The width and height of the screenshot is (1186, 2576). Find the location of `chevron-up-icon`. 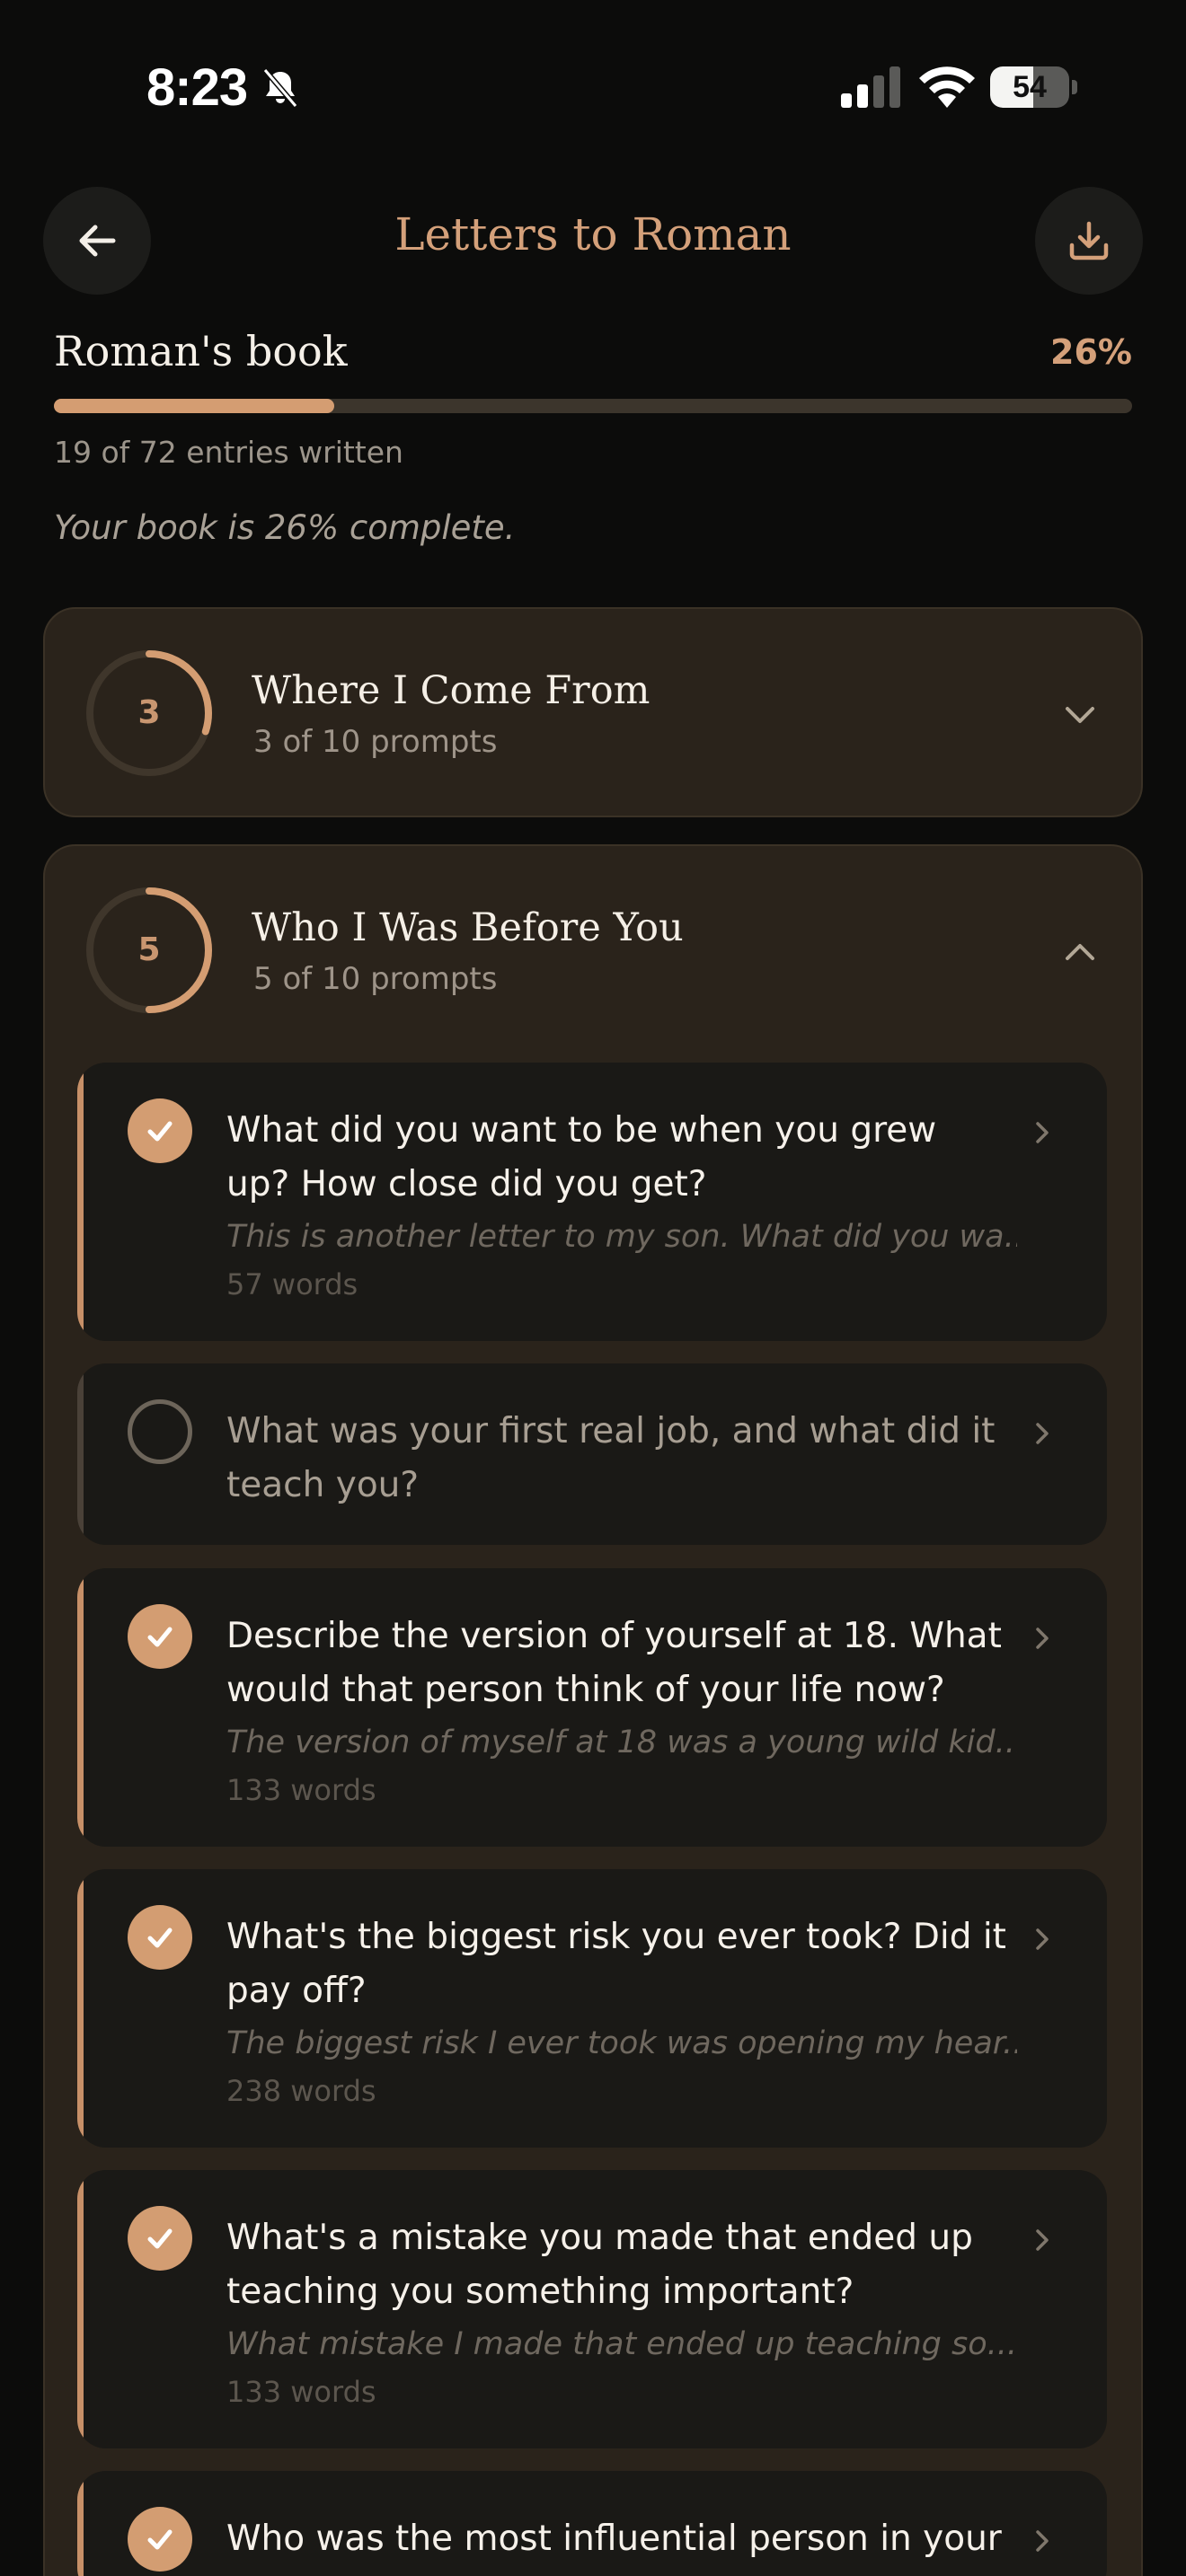

chevron-up-icon is located at coordinates (1080, 952).